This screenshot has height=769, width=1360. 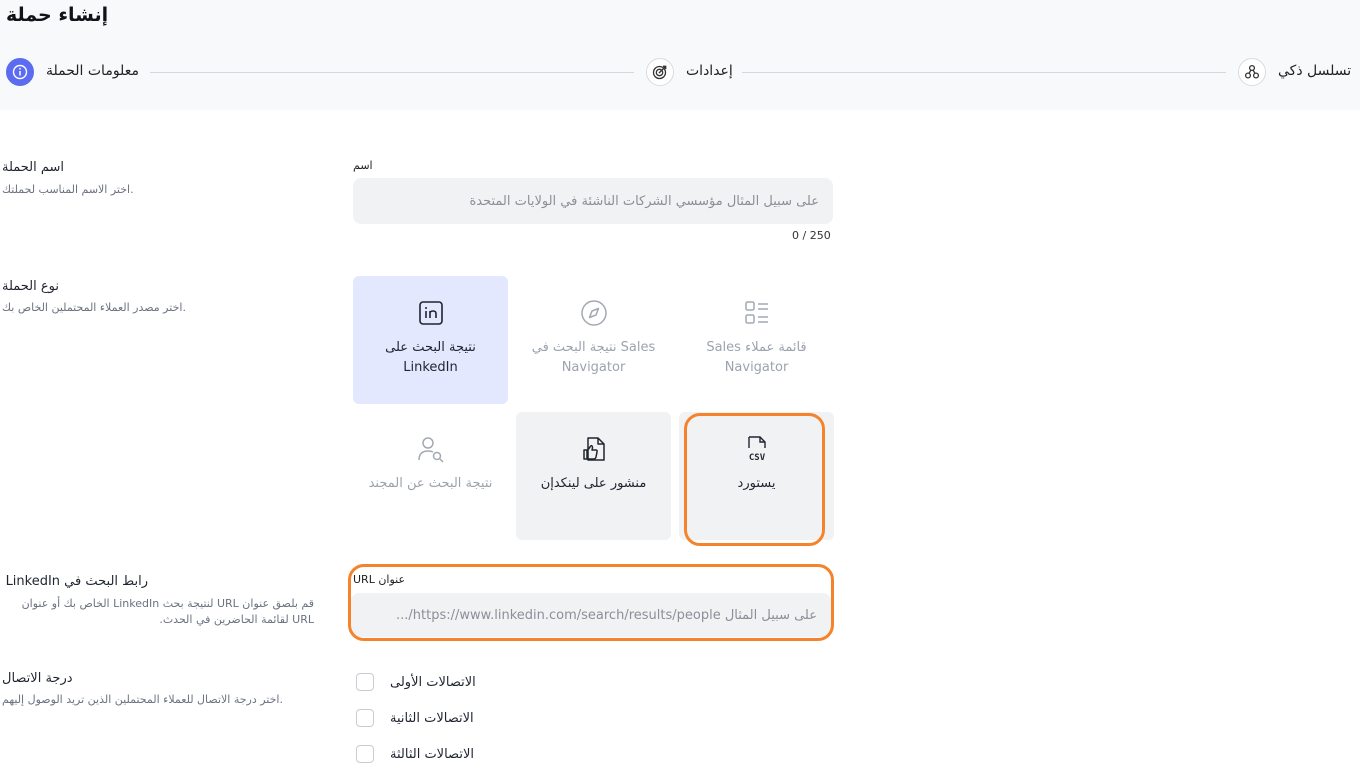 I want to click on list-icon, so click(x=757, y=313).